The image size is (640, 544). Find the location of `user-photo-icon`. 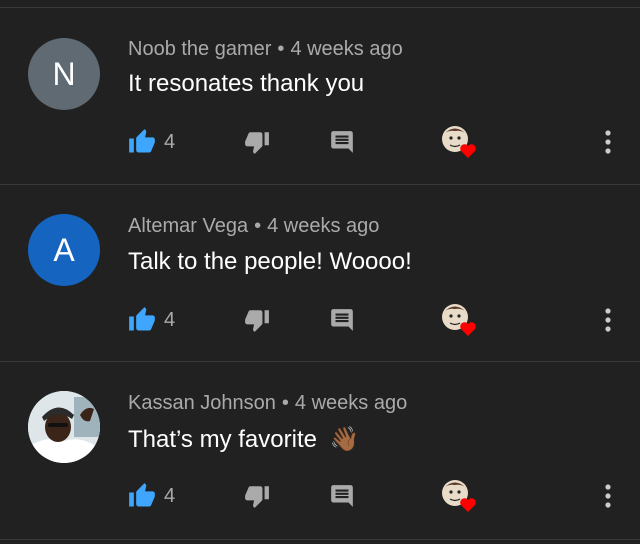

user-photo-icon is located at coordinates (64, 427).